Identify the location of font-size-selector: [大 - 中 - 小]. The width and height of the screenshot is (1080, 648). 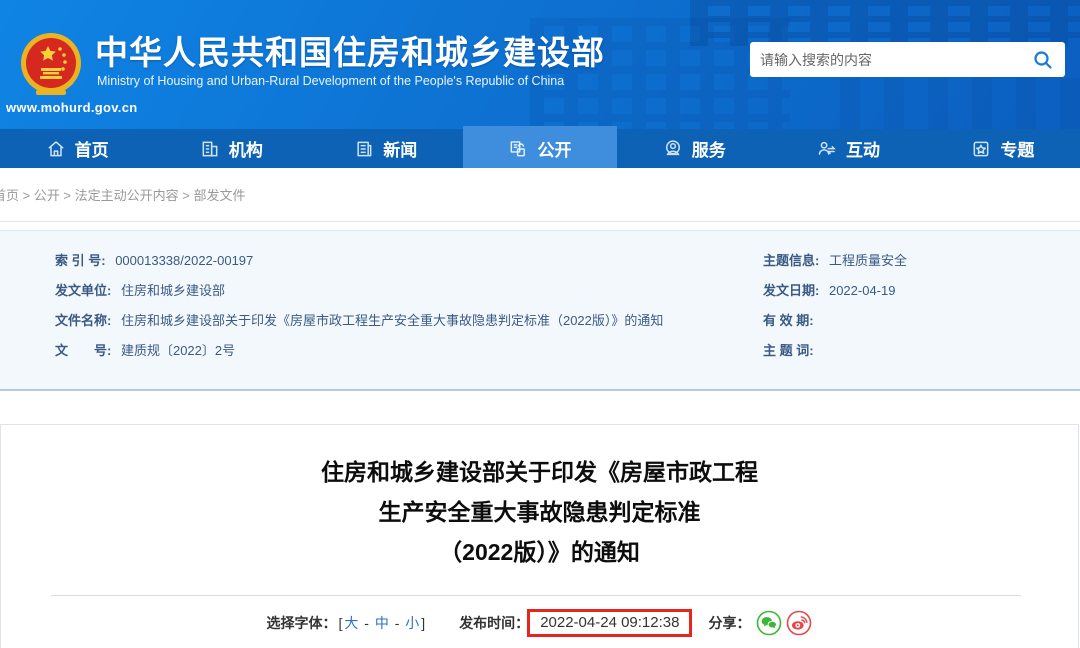
(382, 623).